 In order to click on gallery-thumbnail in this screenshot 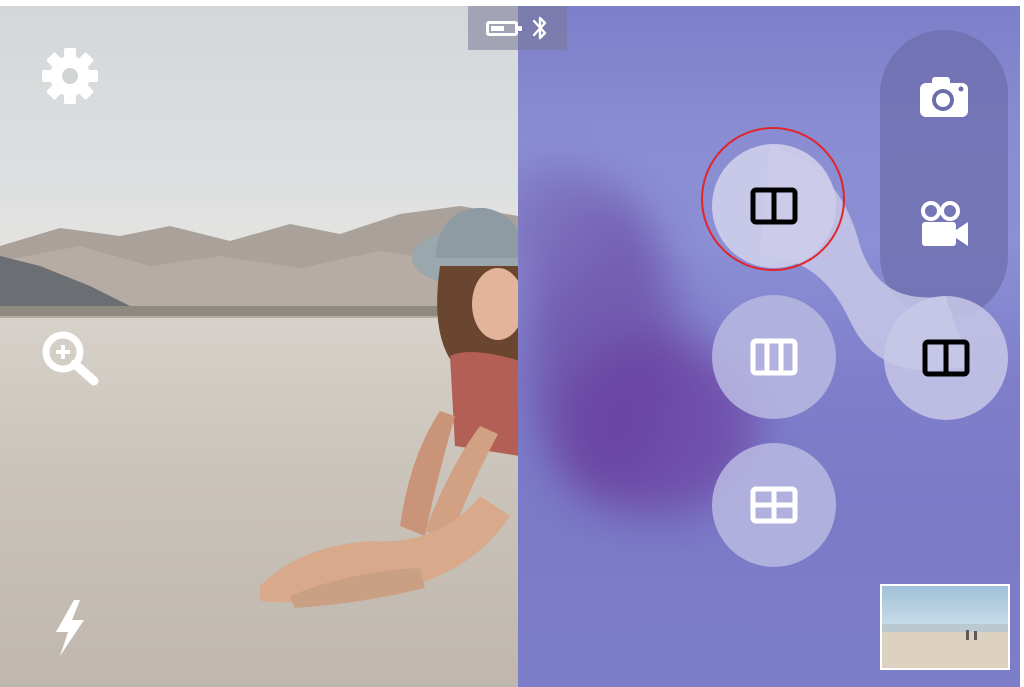, I will do `click(945, 627)`.